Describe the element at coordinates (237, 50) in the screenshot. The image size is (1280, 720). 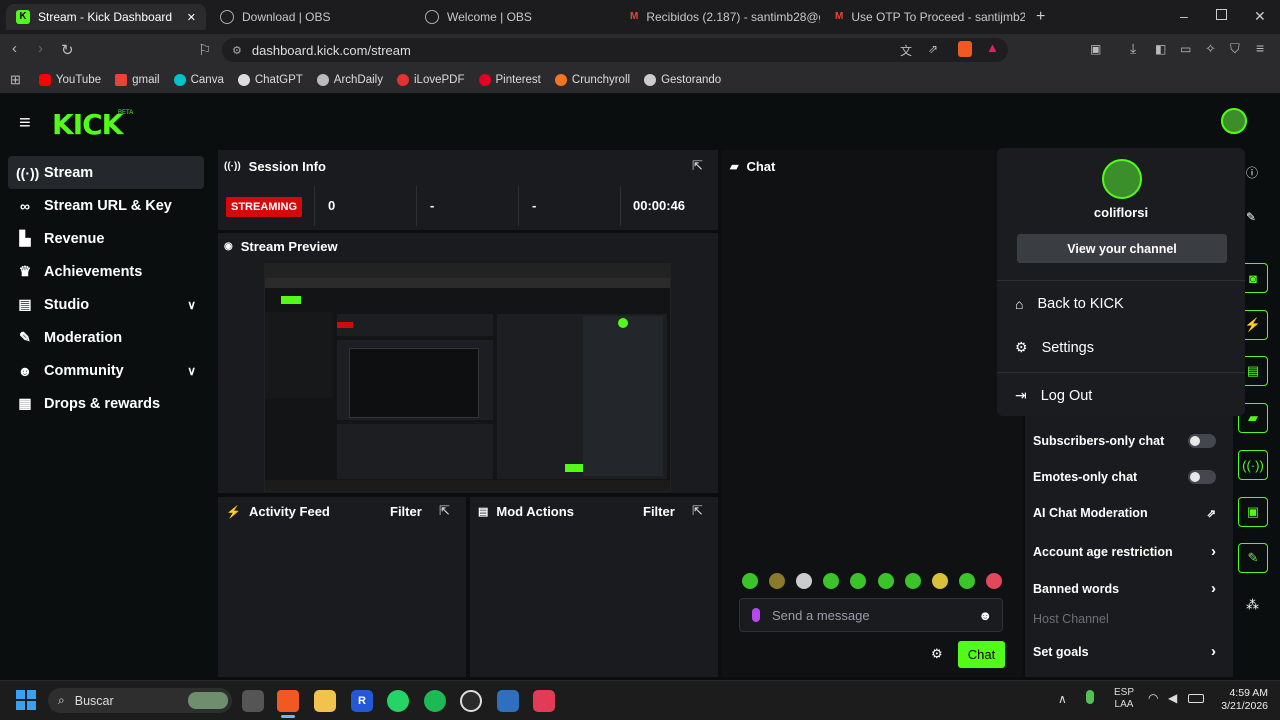
I see `site-info-icon: ⚙` at that location.